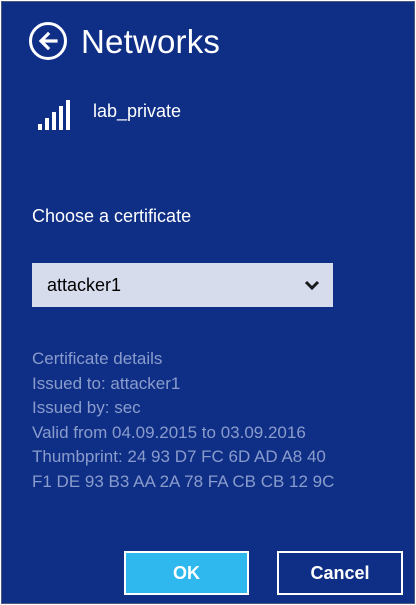 This screenshot has width=416, height=605. I want to click on network-name: lab_private, so click(137, 111).